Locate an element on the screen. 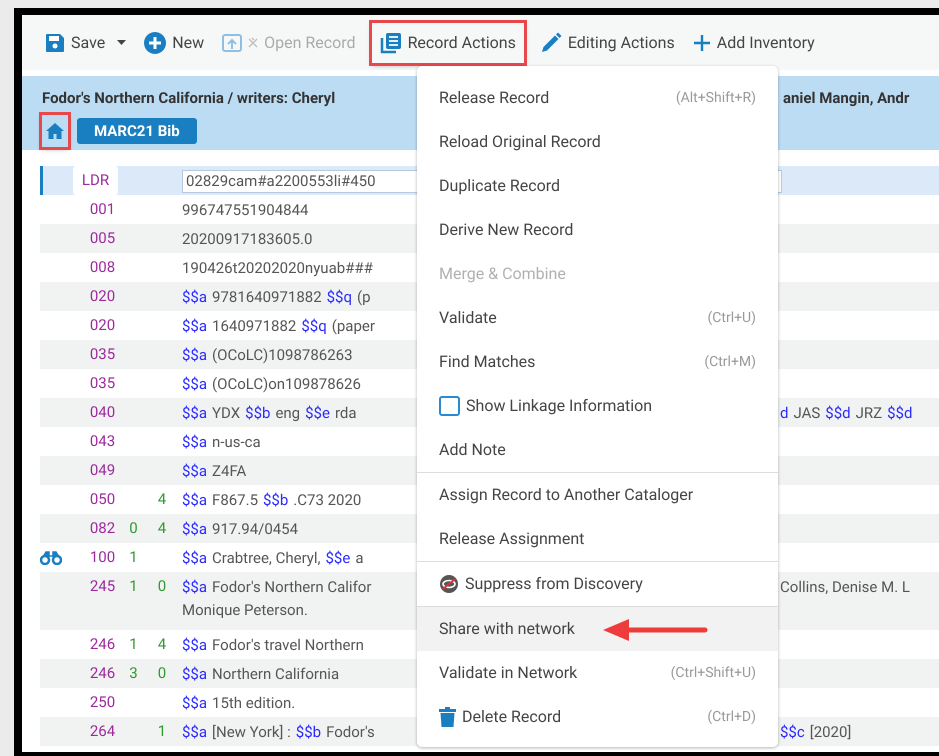  toolbar-button: Add Inventory is located at coordinates (753, 42).